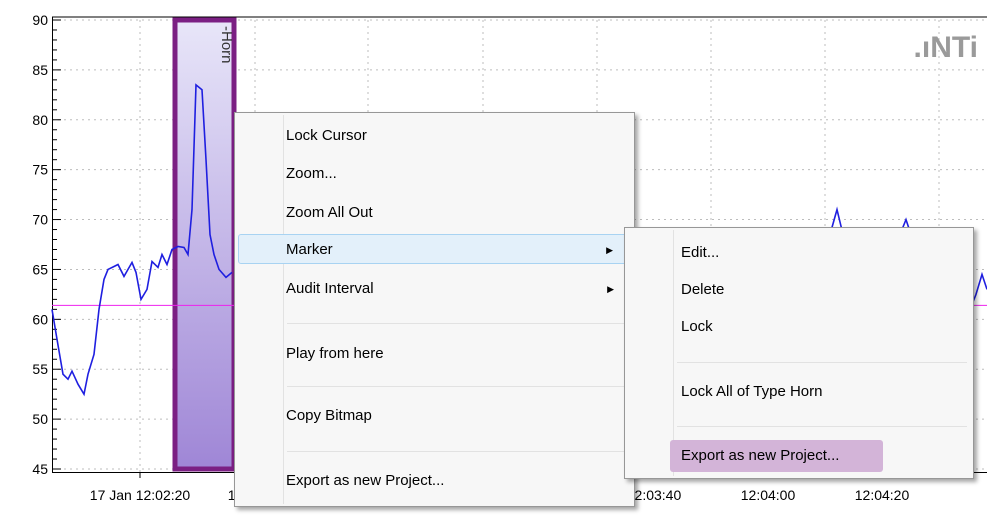 This screenshot has width=987, height=515. Describe the element at coordinates (433, 354) in the screenshot. I see `menu-item-play-from-here: Play from here` at that location.